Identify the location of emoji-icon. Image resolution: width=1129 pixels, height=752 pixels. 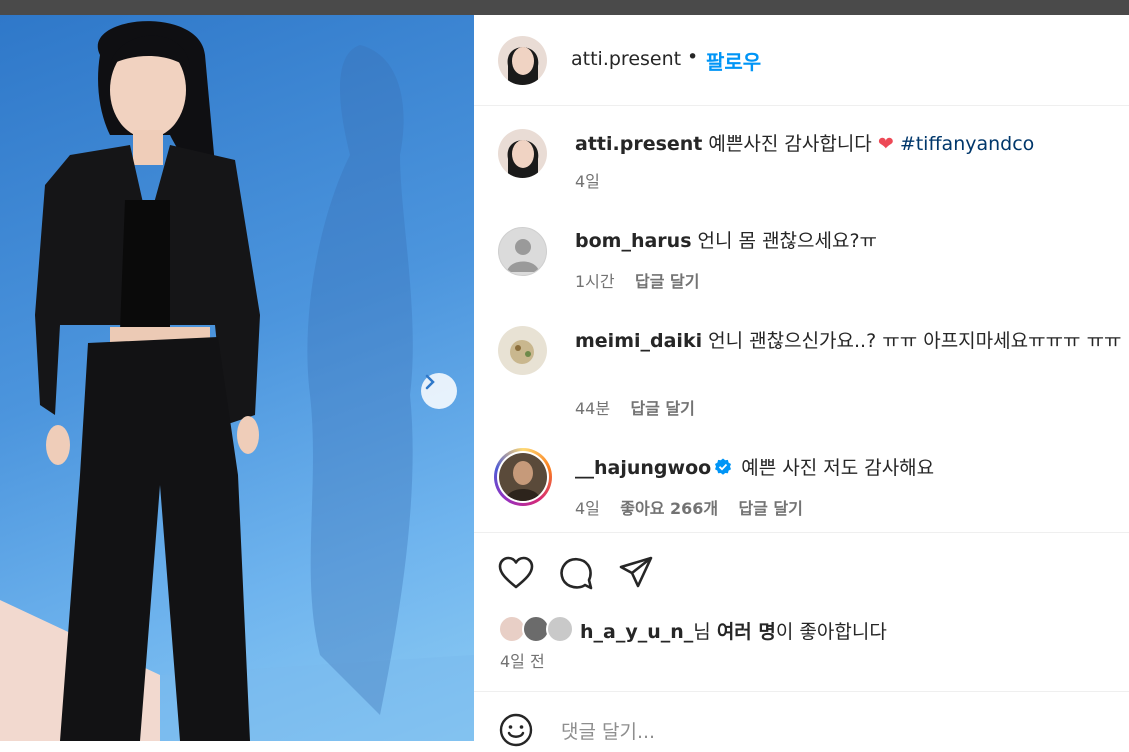
(516, 730).